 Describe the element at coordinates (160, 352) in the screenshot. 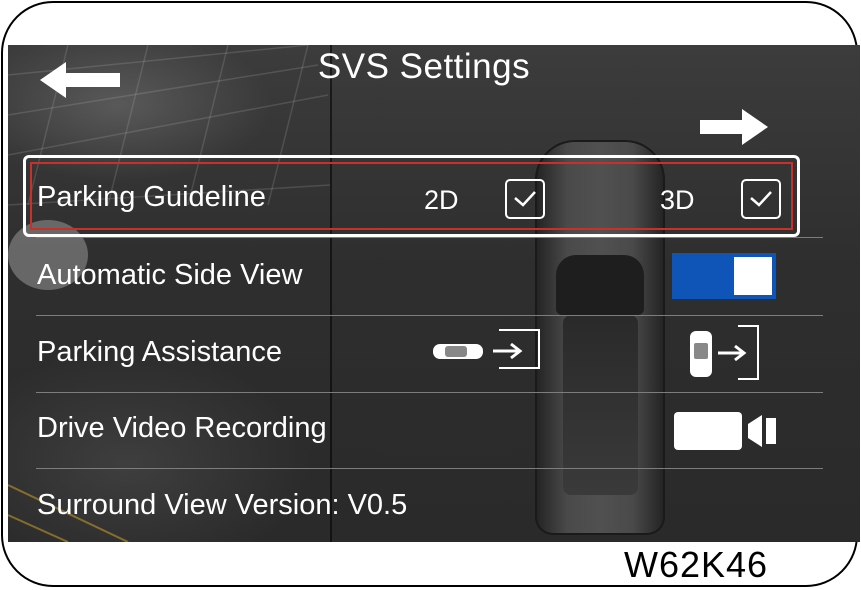

I see `parking-assistance-label: Parking Assistance` at that location.